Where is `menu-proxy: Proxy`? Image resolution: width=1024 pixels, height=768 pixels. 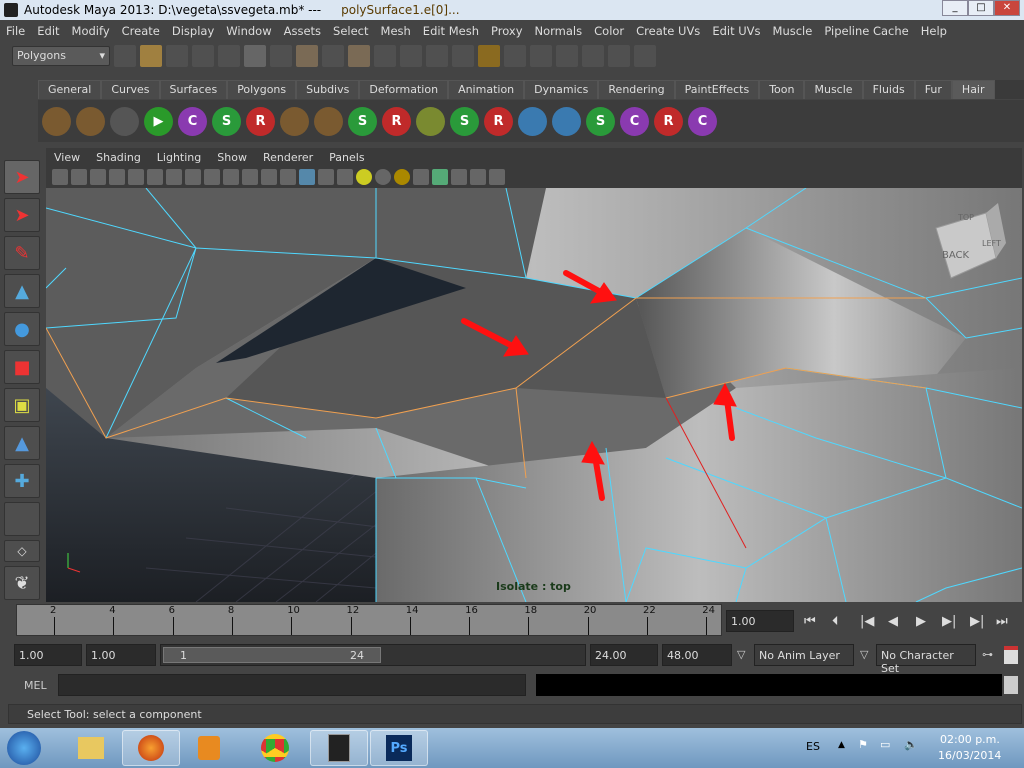
menu-proxy: Proxy is located at coordinates (507, 31).